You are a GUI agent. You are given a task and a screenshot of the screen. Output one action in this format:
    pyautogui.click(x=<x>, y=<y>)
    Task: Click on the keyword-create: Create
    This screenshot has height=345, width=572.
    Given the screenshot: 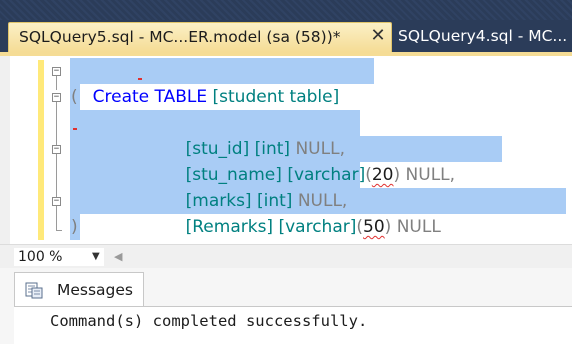 What is the action you would take?
    pyautogui.click(x=121, y=97)
    